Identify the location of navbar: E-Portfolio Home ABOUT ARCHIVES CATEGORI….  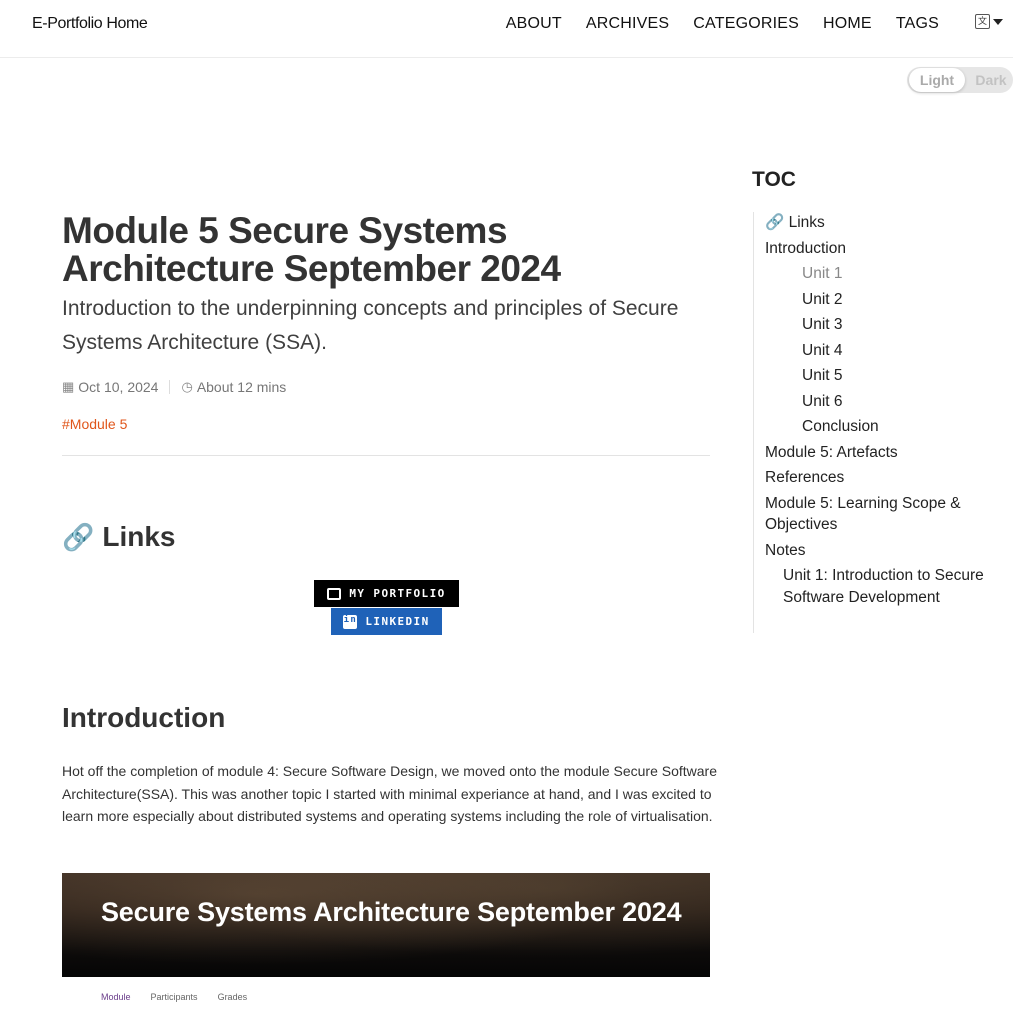
(506, 29).